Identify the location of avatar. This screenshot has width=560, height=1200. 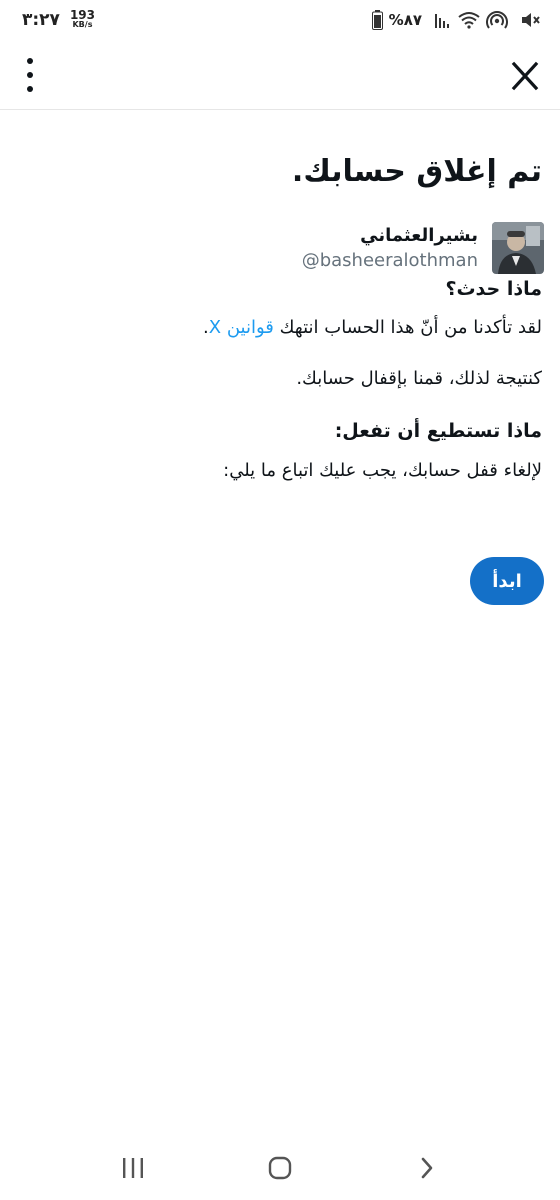
(518, 248).